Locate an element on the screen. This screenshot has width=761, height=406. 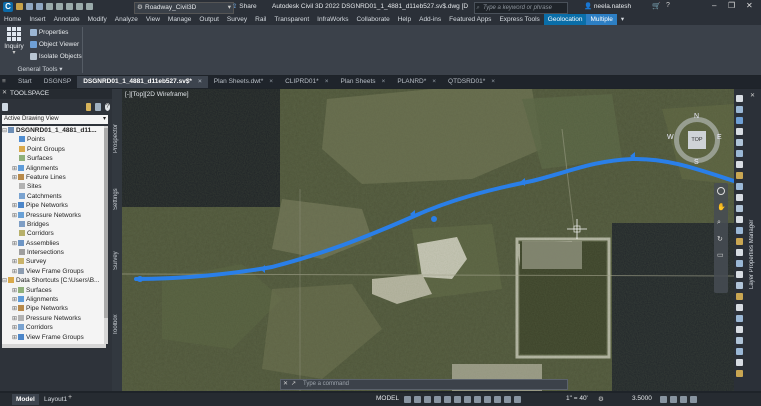
view-select: Active Drawing View ▾ is located at coordinates (55, 119).